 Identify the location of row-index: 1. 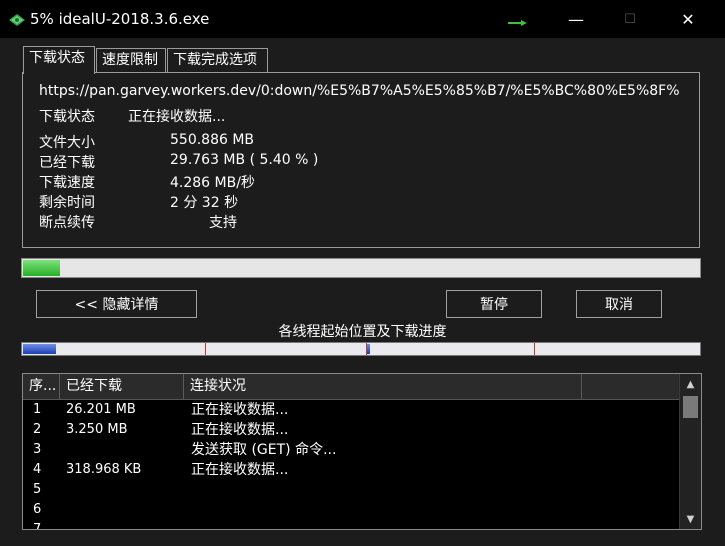
(37, 409).